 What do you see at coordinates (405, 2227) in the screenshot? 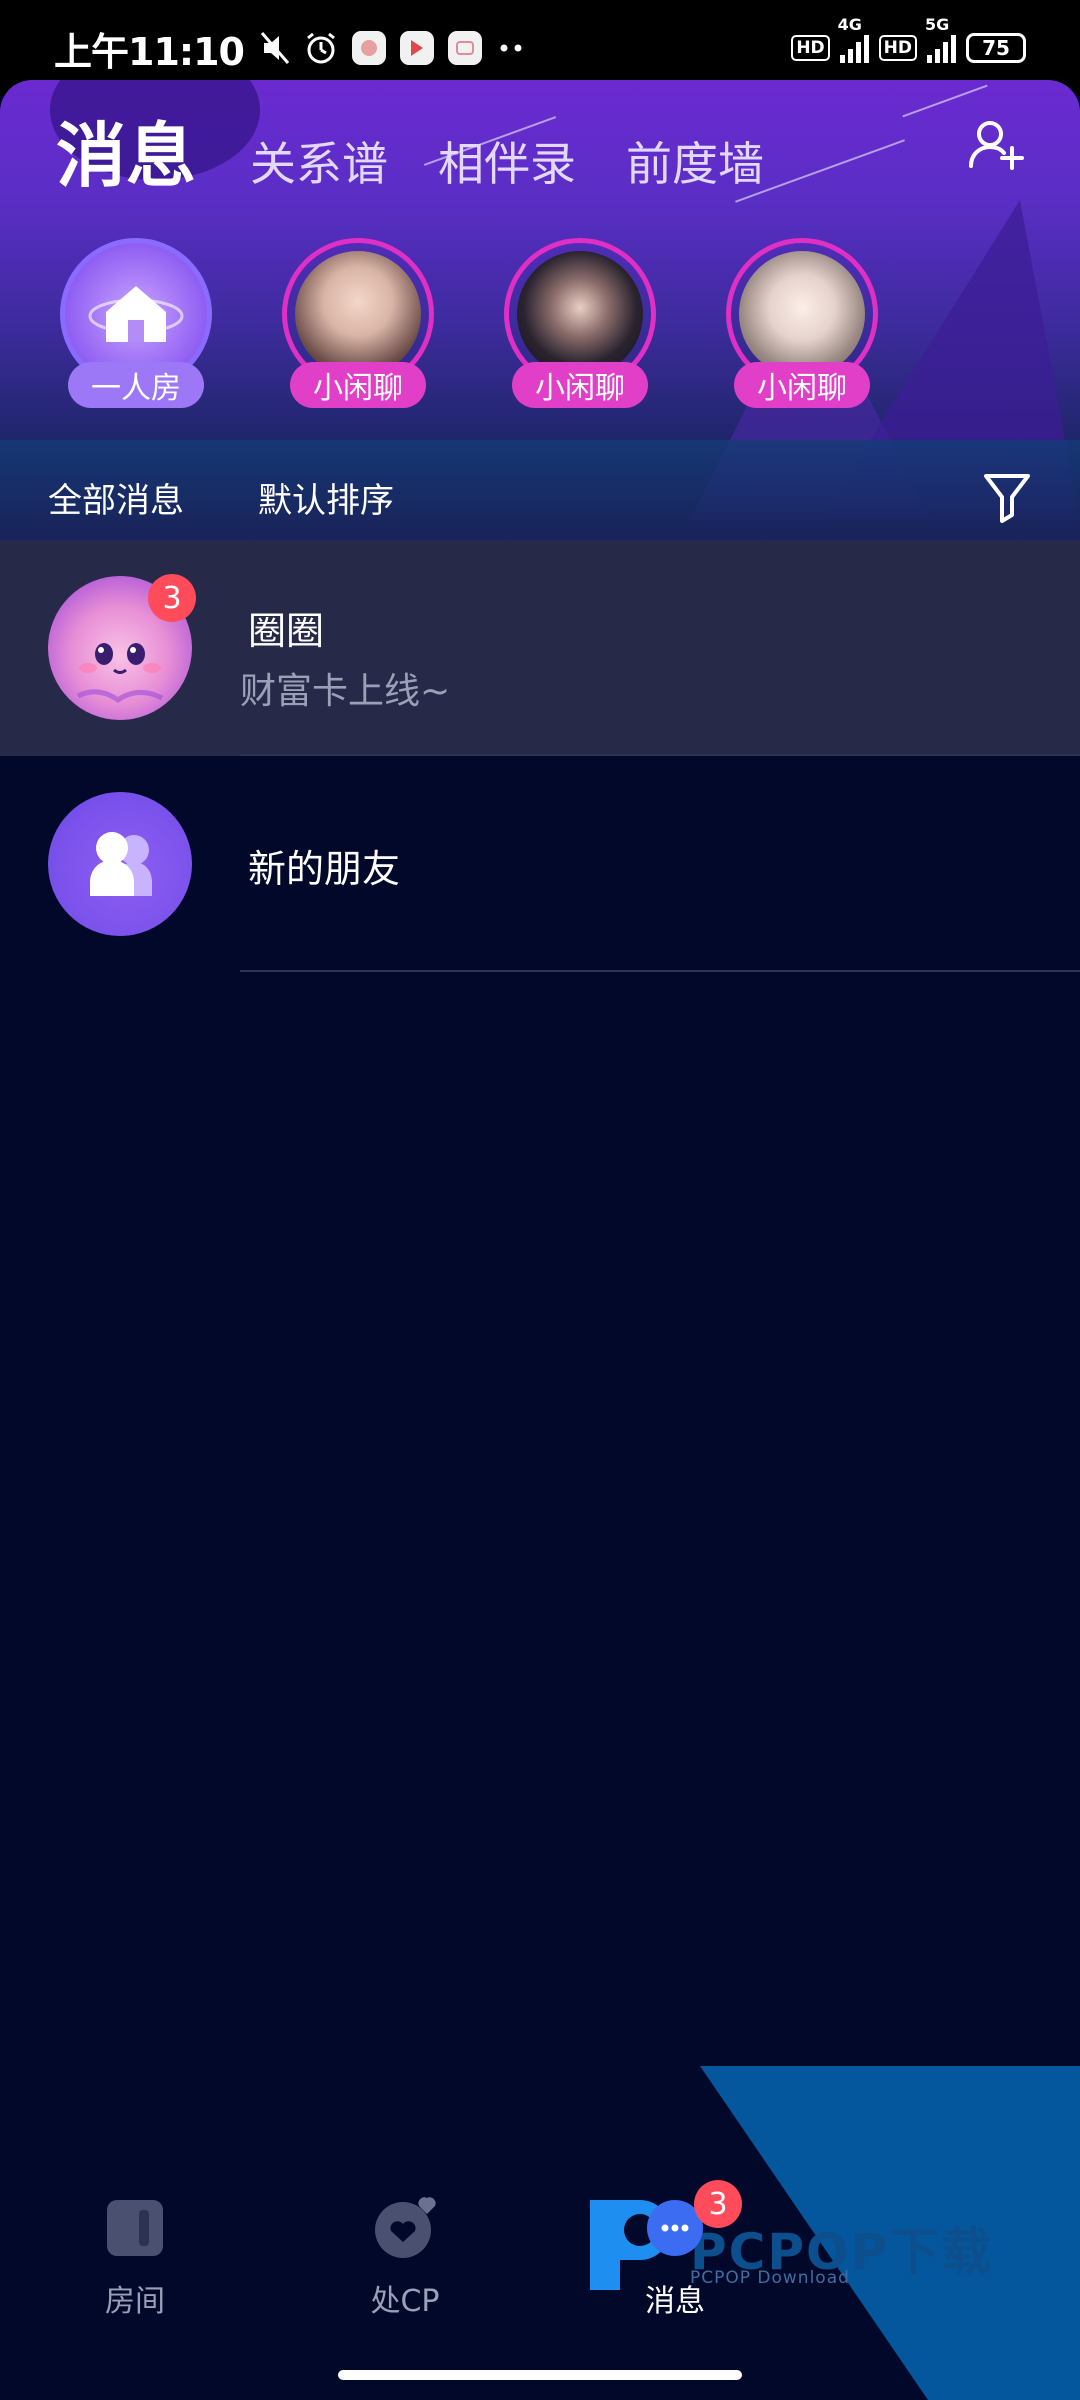
I see `heart-icon` at bounding box center [405, 2227].